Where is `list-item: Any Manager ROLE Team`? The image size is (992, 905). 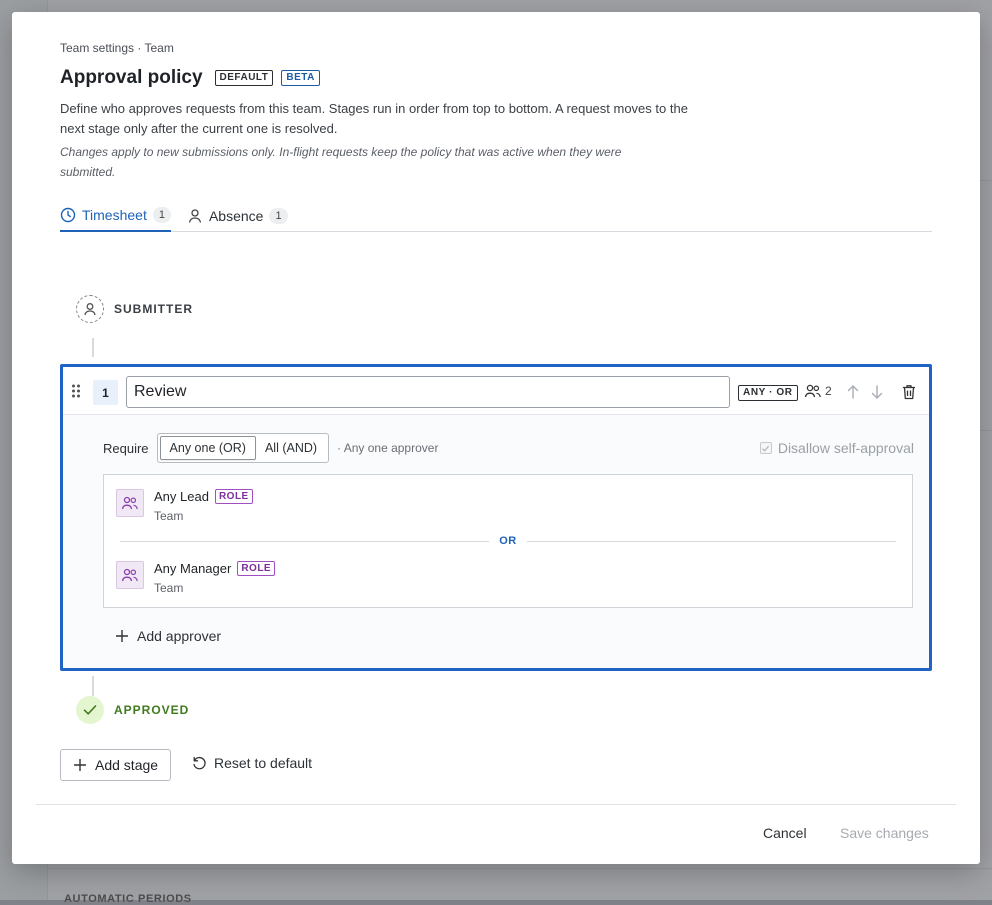 list-item: Any Manager ROLE Team is located at coordinates (196, 578).